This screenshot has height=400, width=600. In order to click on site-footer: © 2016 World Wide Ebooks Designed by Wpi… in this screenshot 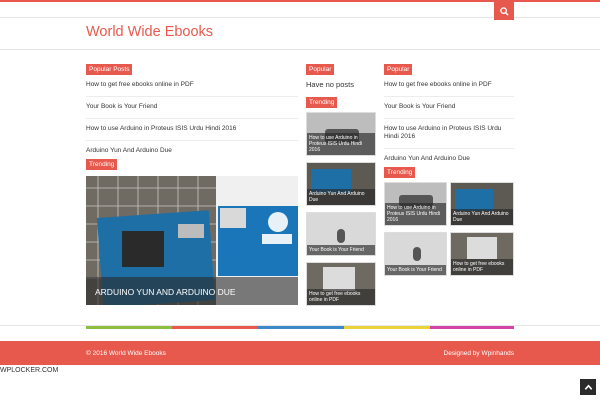, I will do `click(300, 353)`.